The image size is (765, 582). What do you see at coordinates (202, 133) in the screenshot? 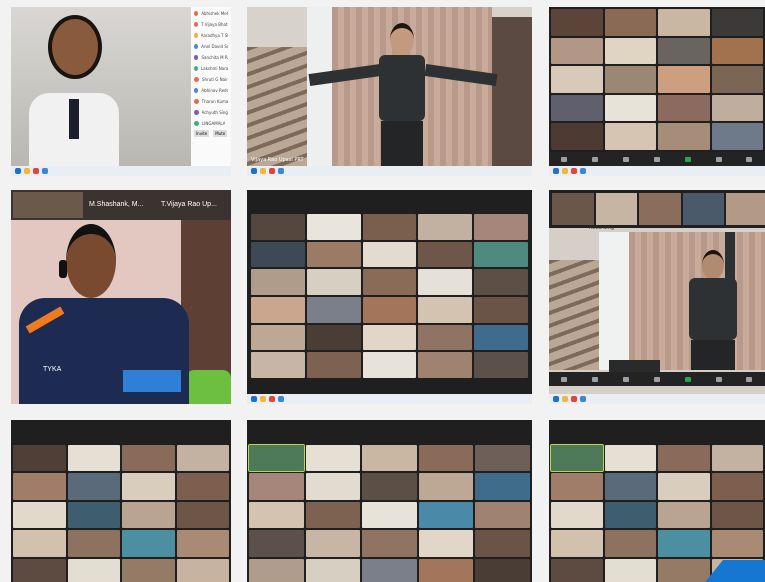
I see `invite-button: Invite` at bounding box center [202, 133].